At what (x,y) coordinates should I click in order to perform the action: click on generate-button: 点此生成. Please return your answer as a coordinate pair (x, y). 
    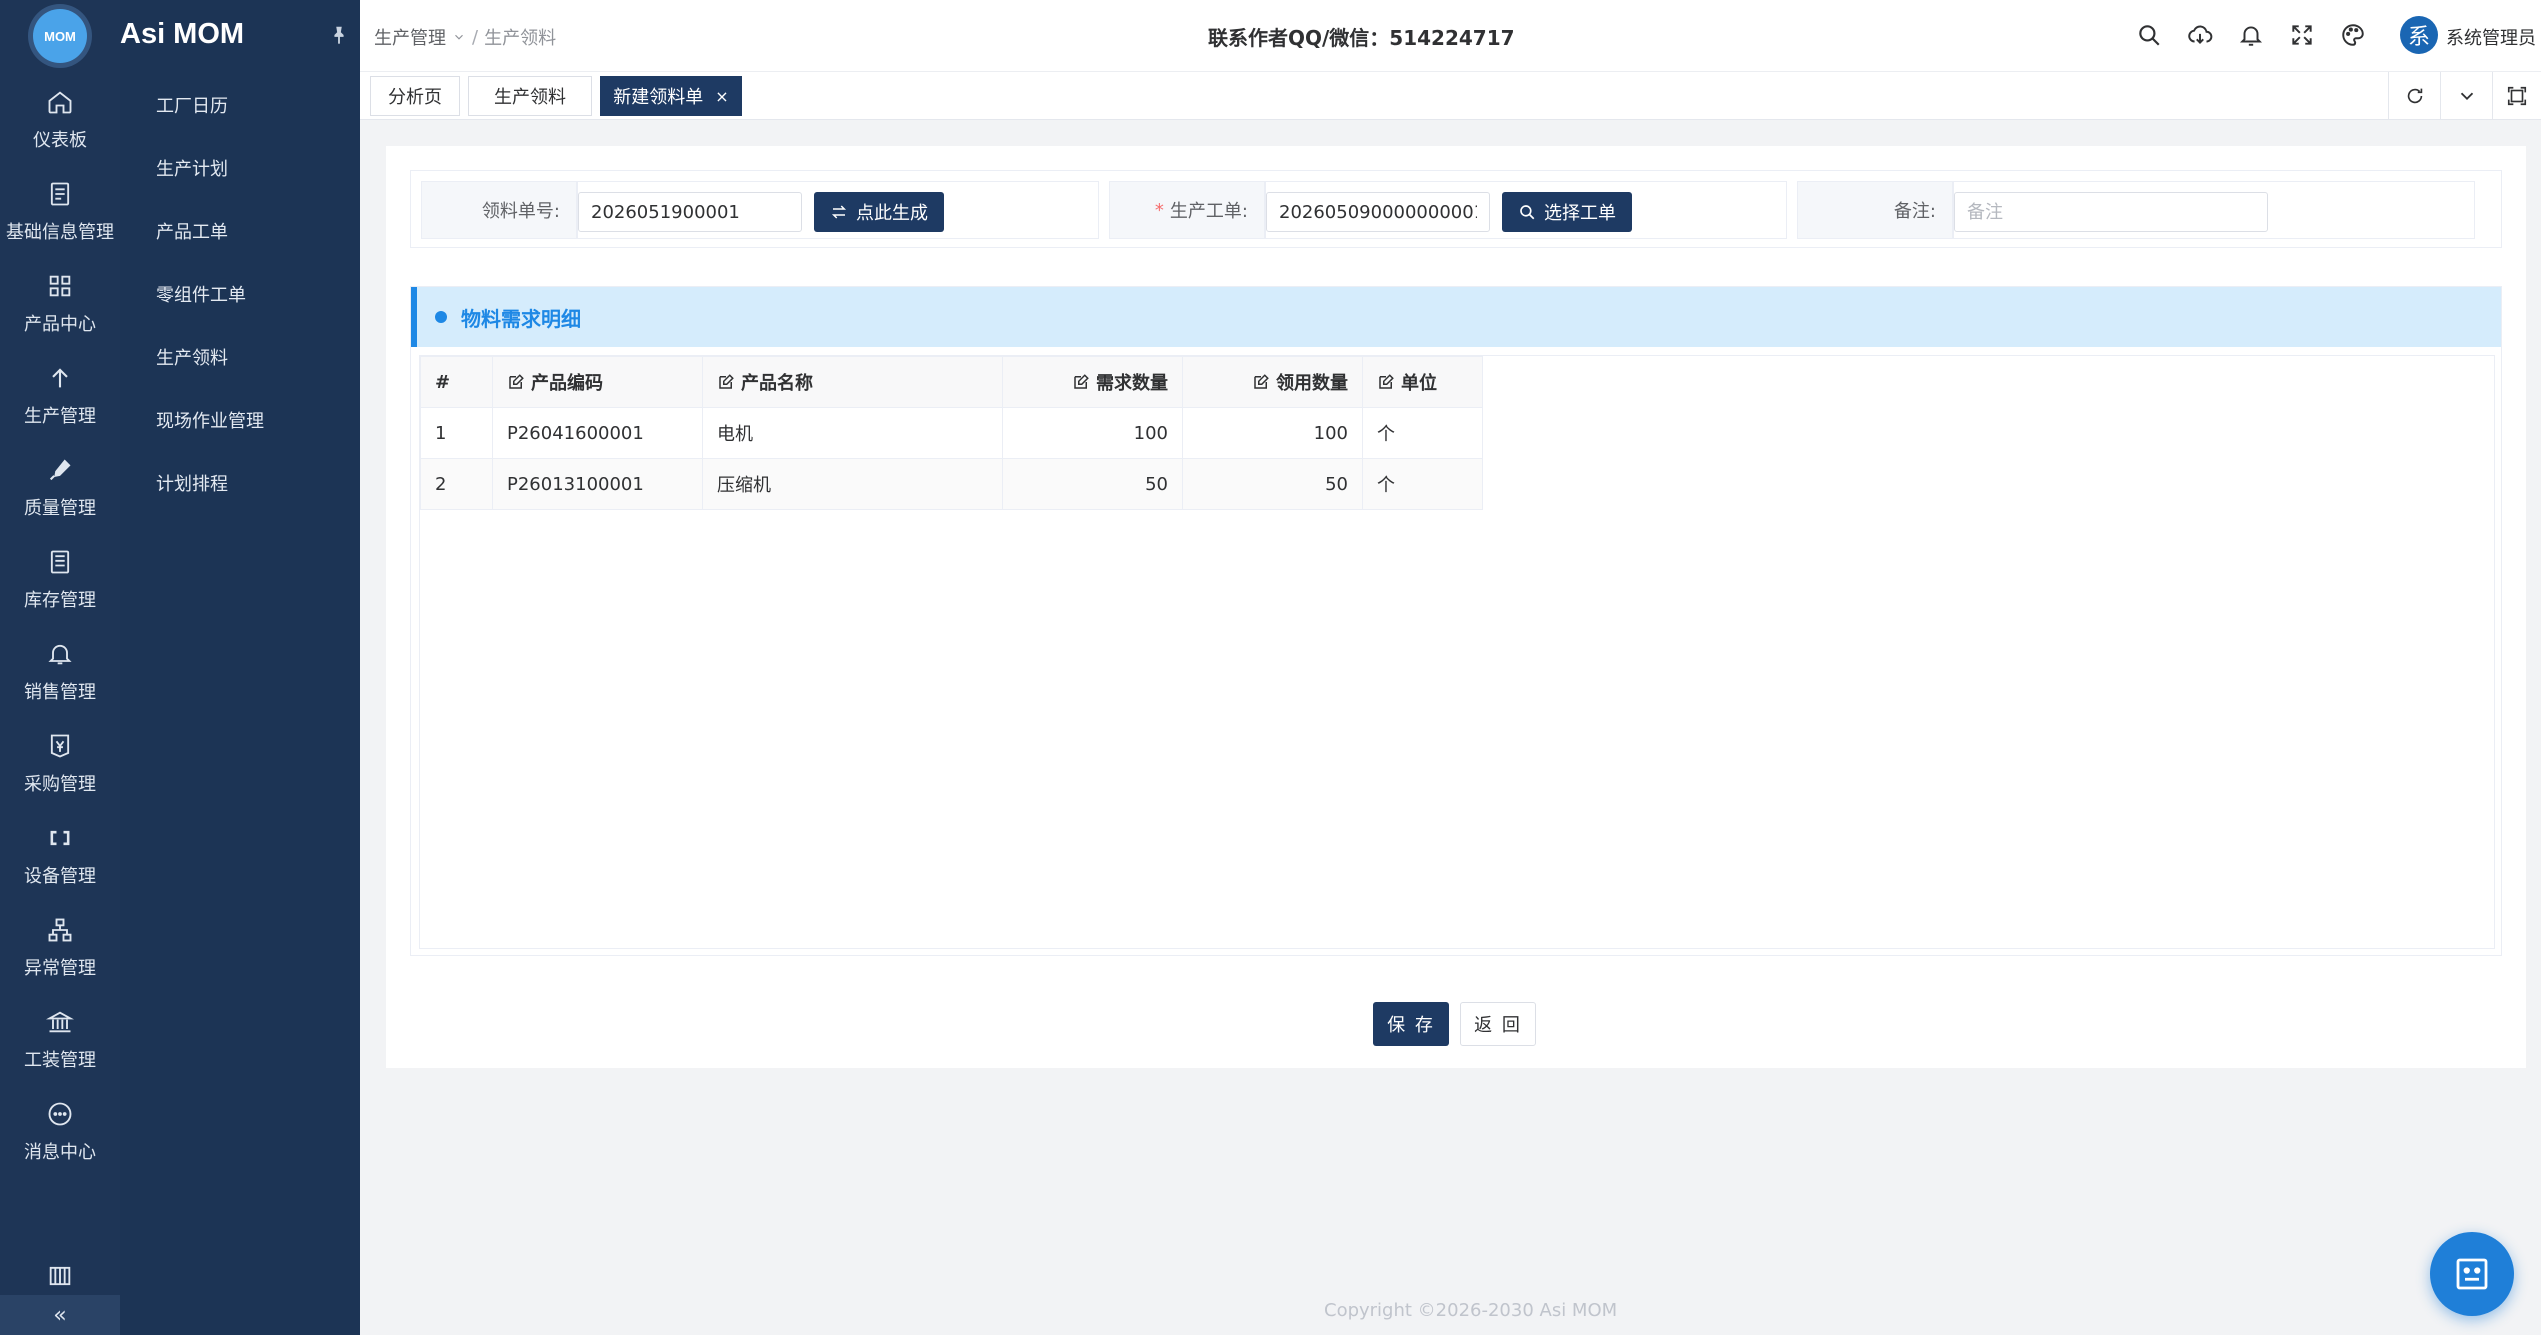
    Looking at the image, I should click on (879, 212).